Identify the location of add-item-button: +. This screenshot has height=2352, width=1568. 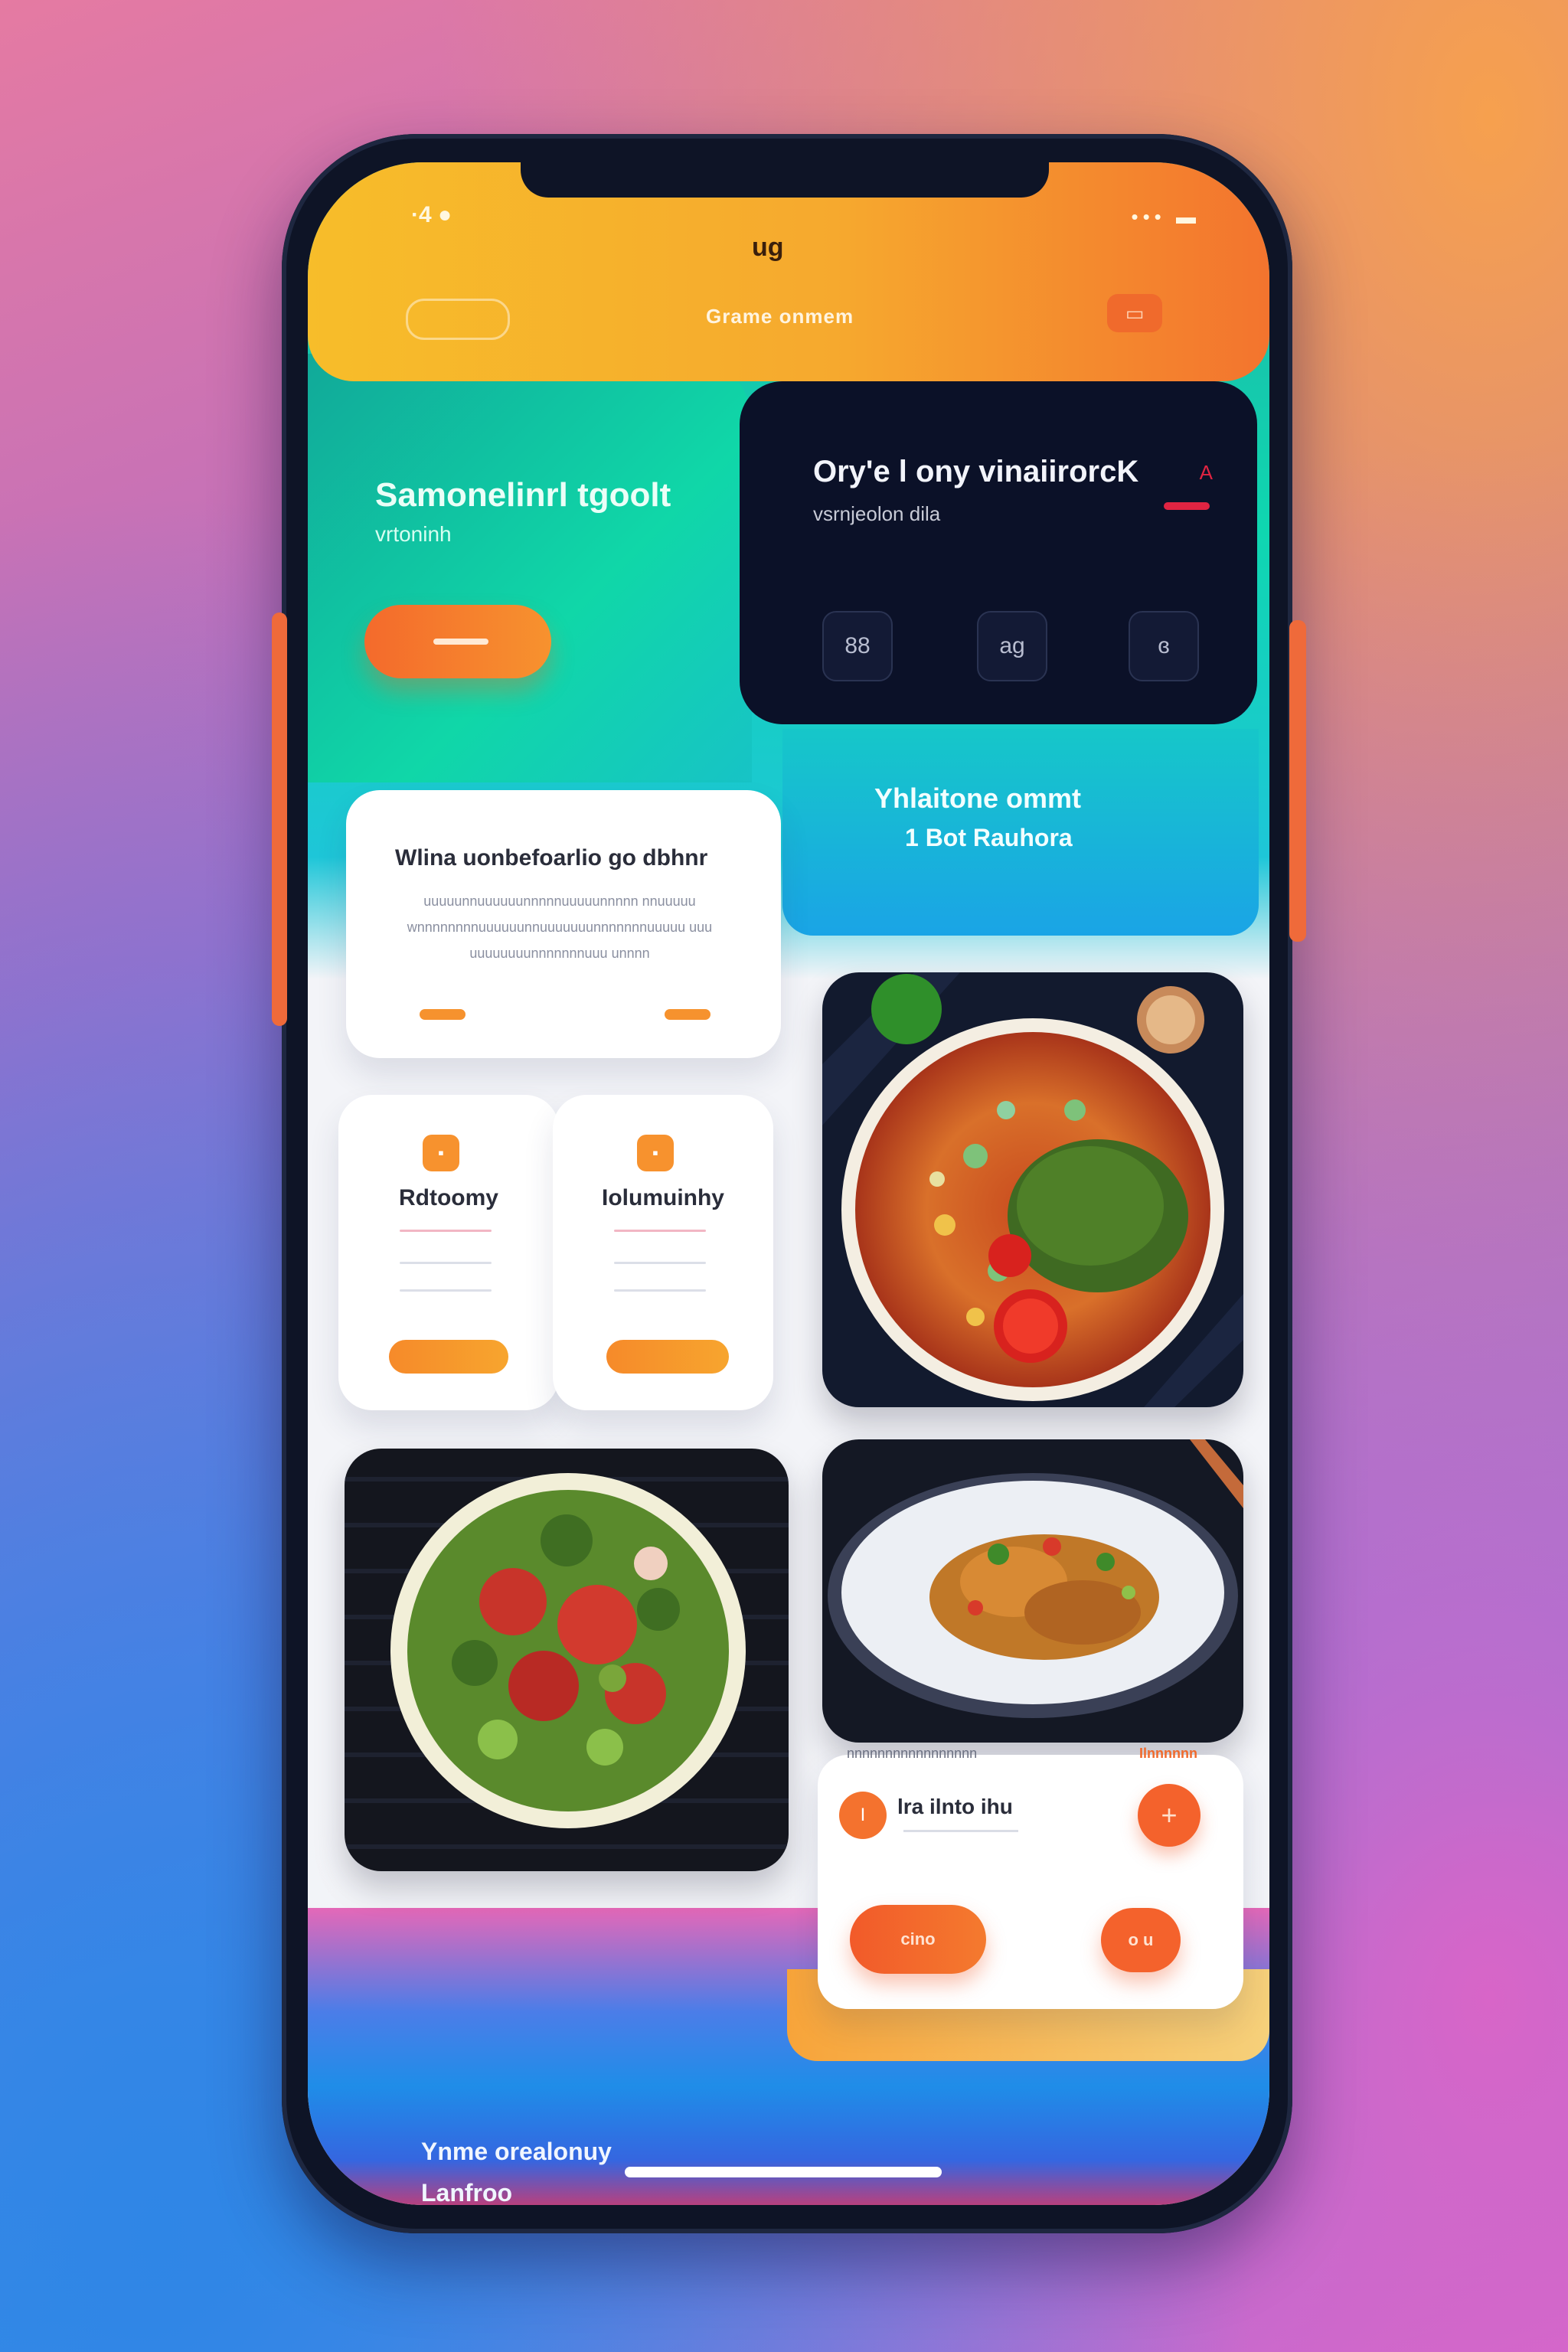
(1169, 1815).